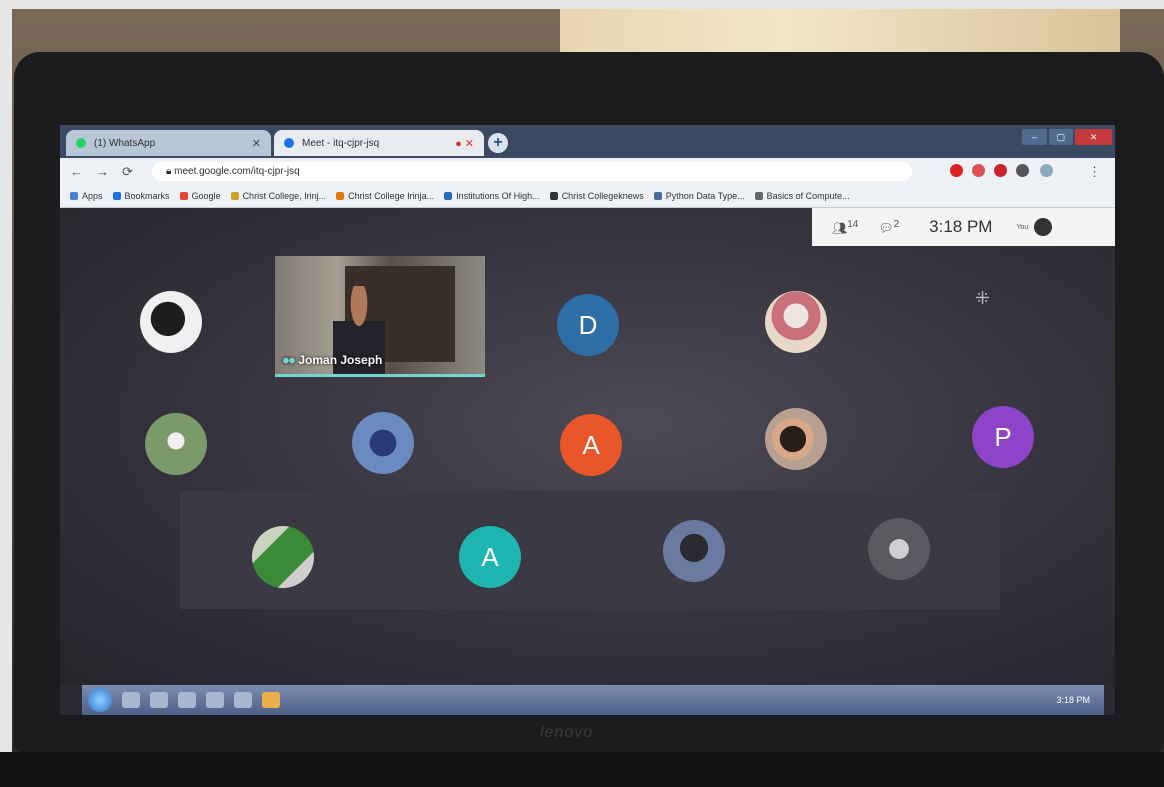  Describe the element at coordinates (271, 700) in the screenshot. I see `chrome-icon` at that location.